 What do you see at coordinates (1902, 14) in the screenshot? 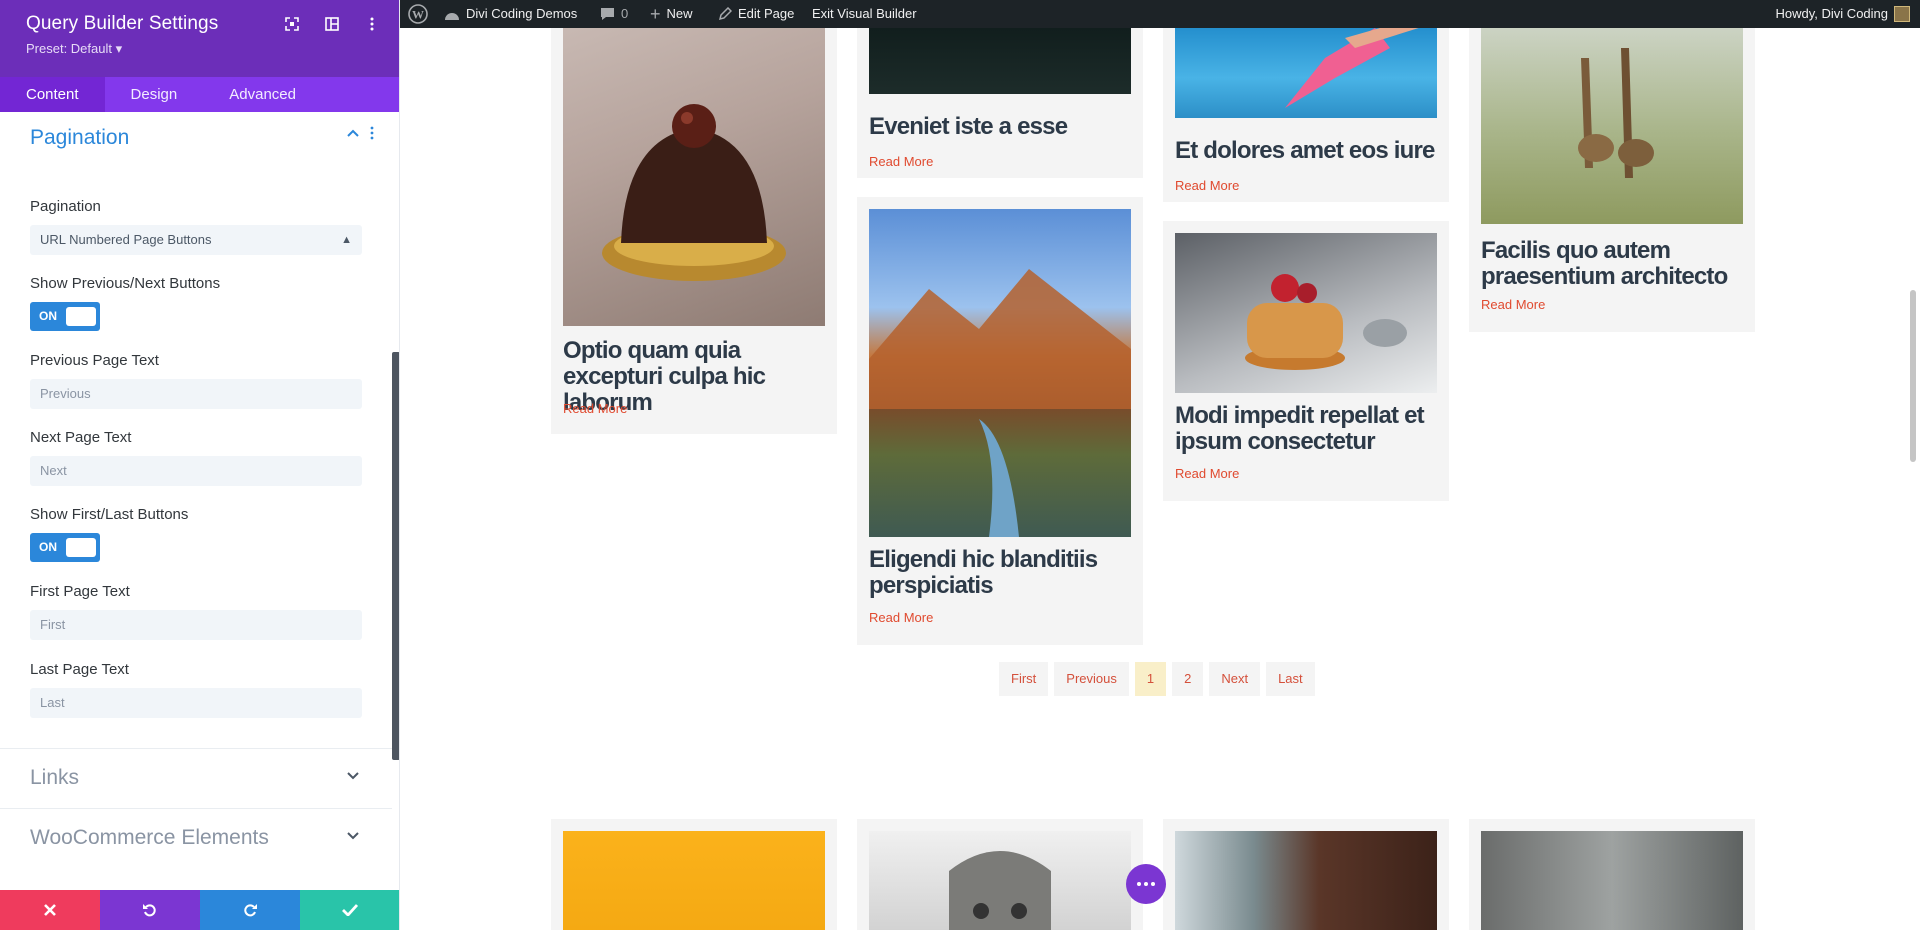
I see `avatar` at bounding box center [1902, 14].